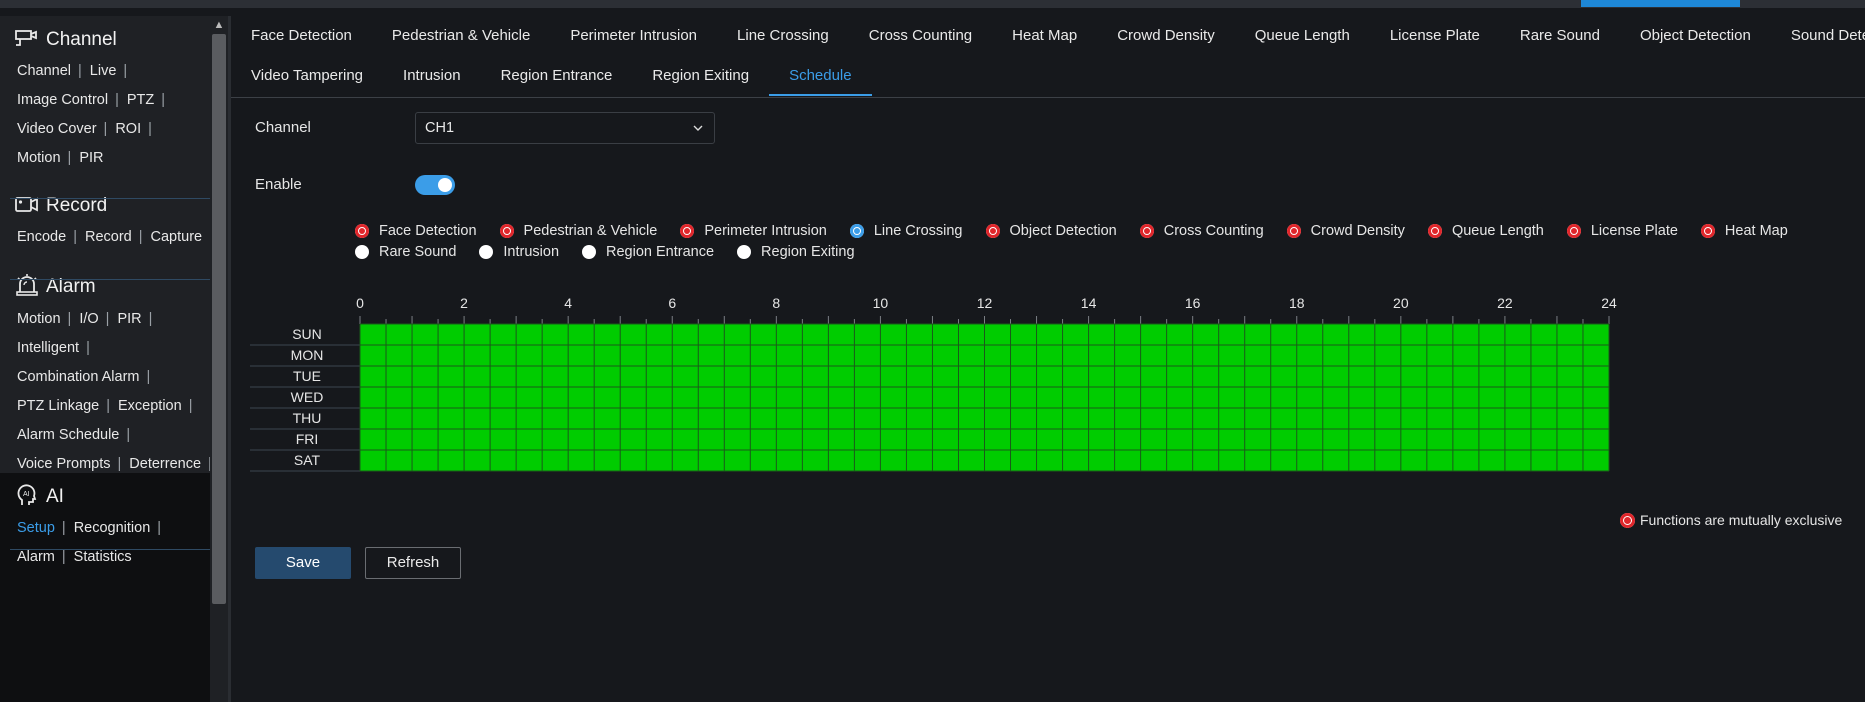 Image resolution: width=1865 pixels, height=702 pixels. What do you see at coordinates (1622, 231) in the screenshot?
I see `function-radio-license-plate: License Plate` at bounding box center [1622, 231].